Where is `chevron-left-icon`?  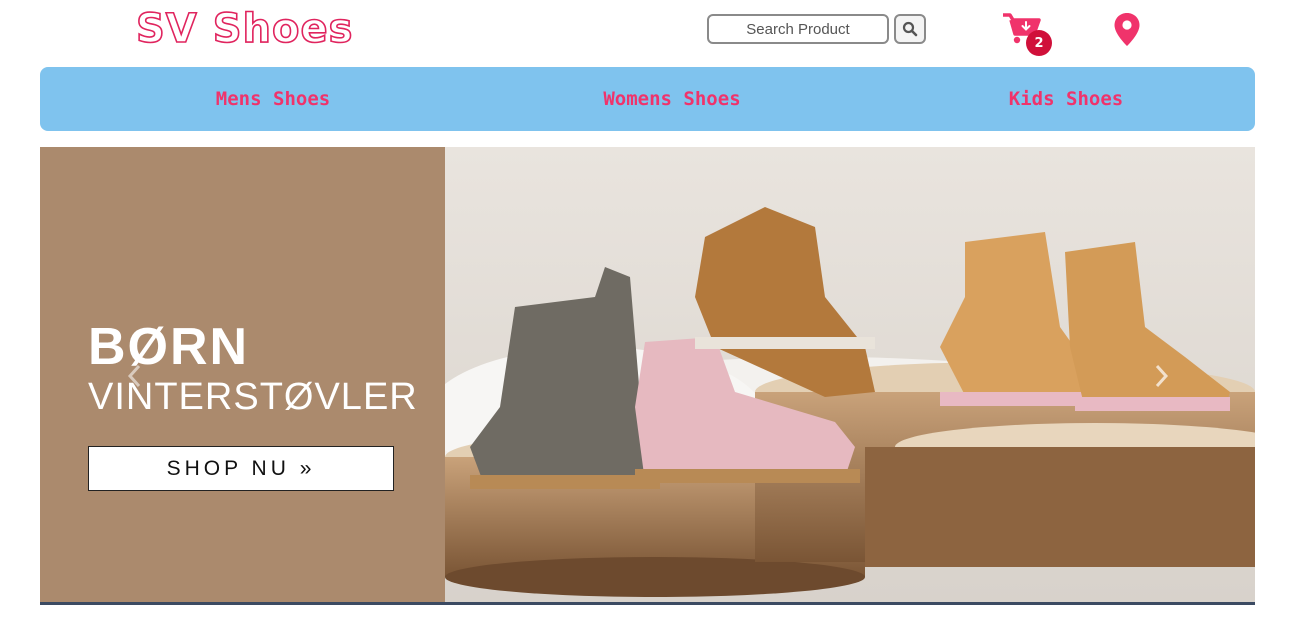
chevron-left-icon is located at coordinates (134, 376).